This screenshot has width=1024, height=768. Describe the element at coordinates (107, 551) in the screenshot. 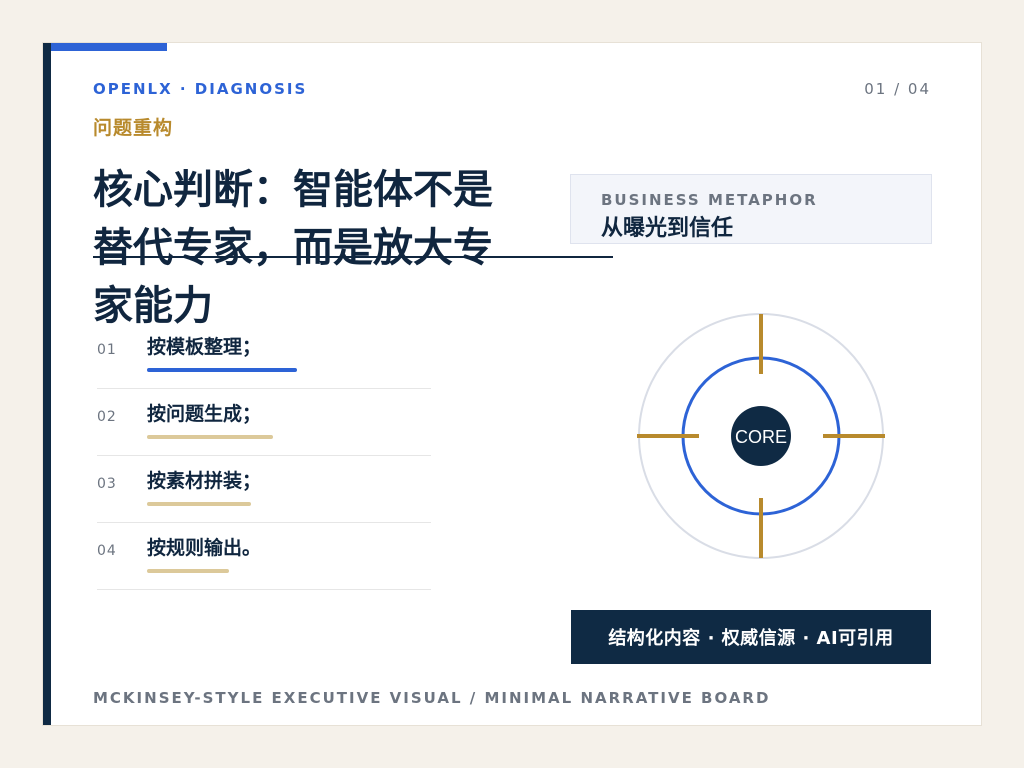

I see `step-number: 04` at that location.